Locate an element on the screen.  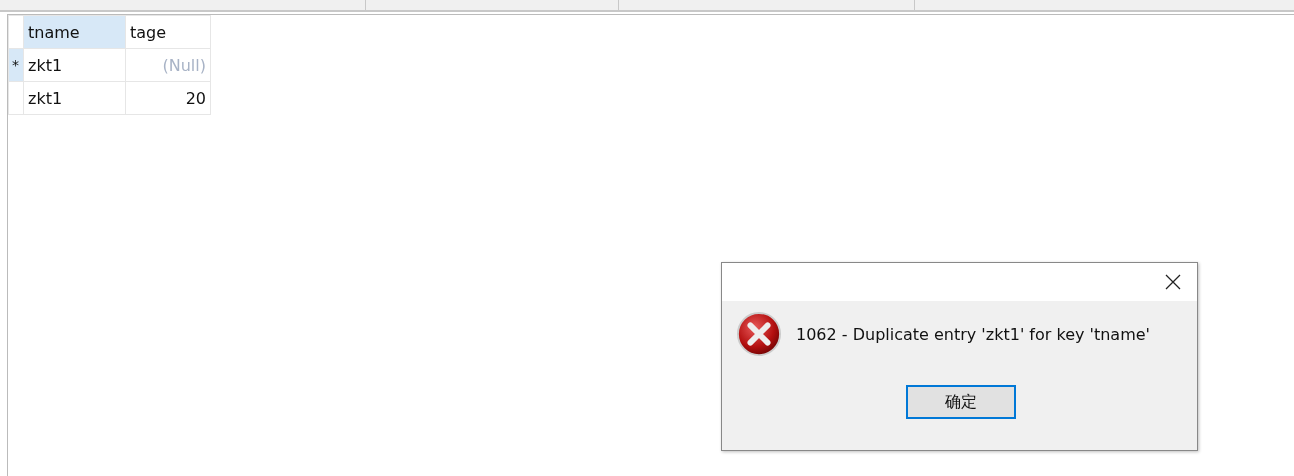
column-header: tage is located at coordinates (168, 32).